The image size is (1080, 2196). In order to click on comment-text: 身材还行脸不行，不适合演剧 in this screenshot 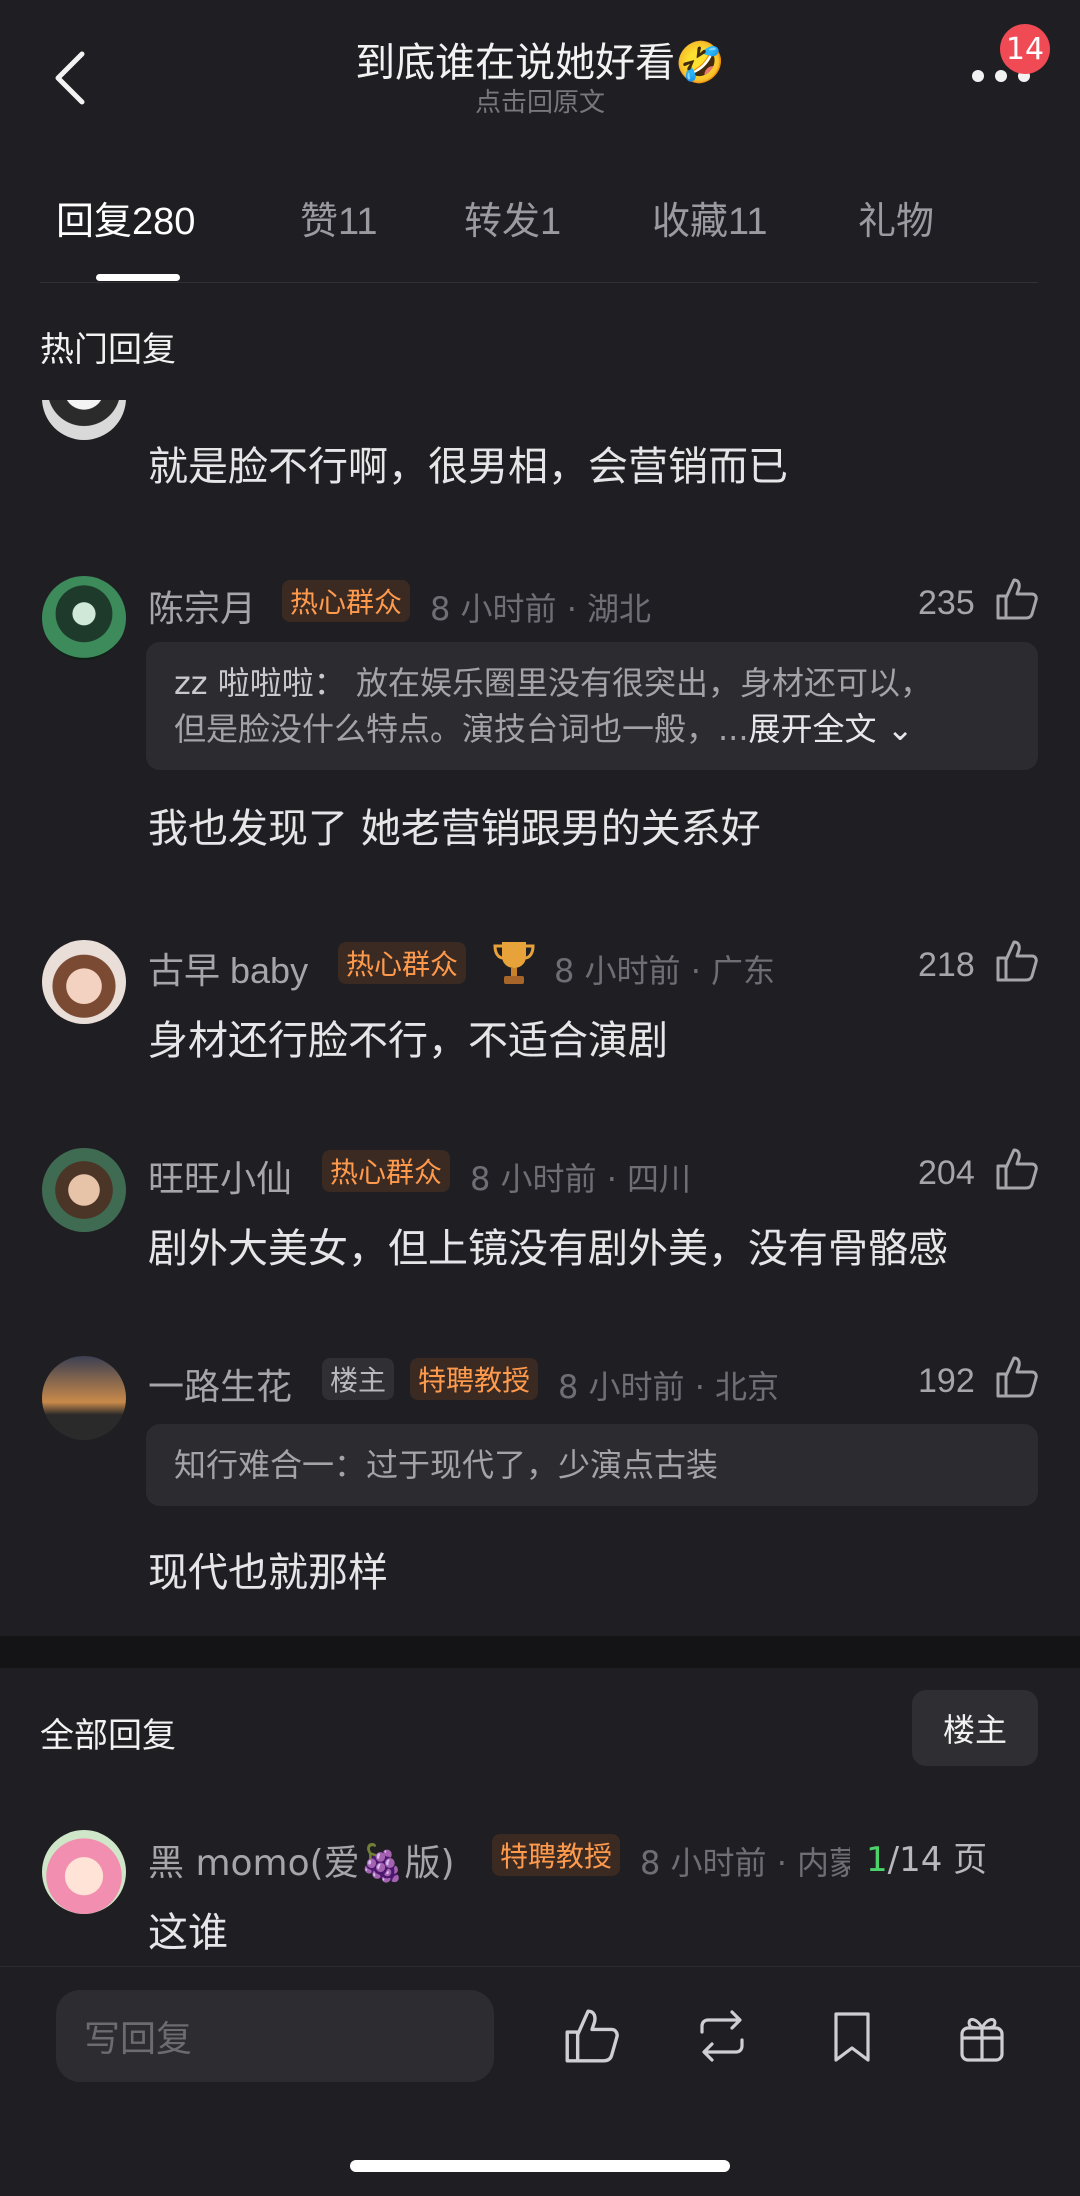, I will do `click(408, 1037)`.